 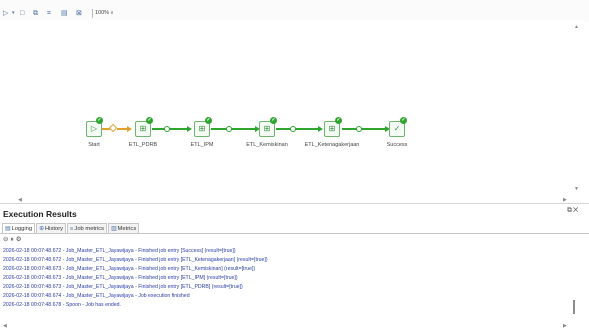 What do you see at coordinates (13, 13) in the screenshot?
I see `run-options-icon: ▾` at bounding box center [13, 13].